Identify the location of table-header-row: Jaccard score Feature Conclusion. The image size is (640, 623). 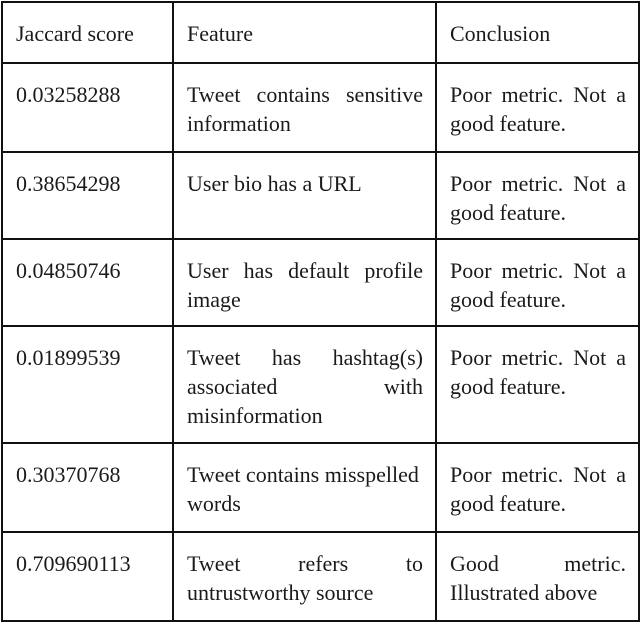
(320, 32).